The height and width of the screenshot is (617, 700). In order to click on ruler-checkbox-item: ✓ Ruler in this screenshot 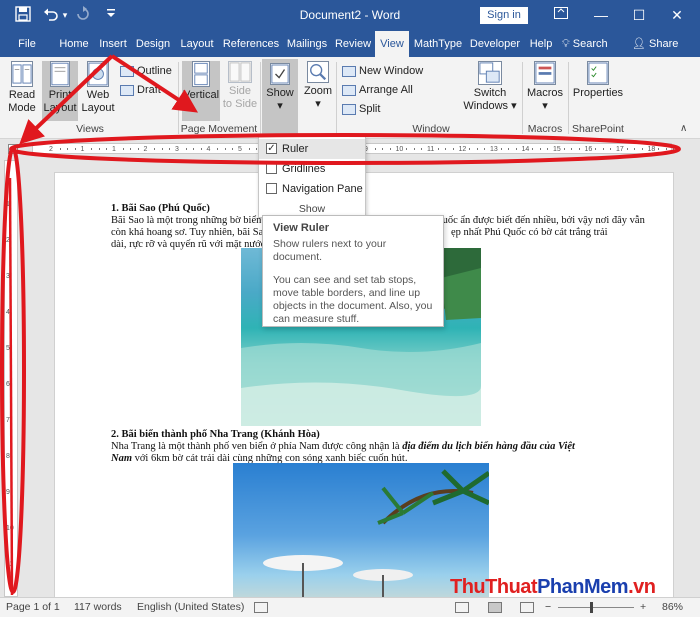, I will do `click(312, 149)`.